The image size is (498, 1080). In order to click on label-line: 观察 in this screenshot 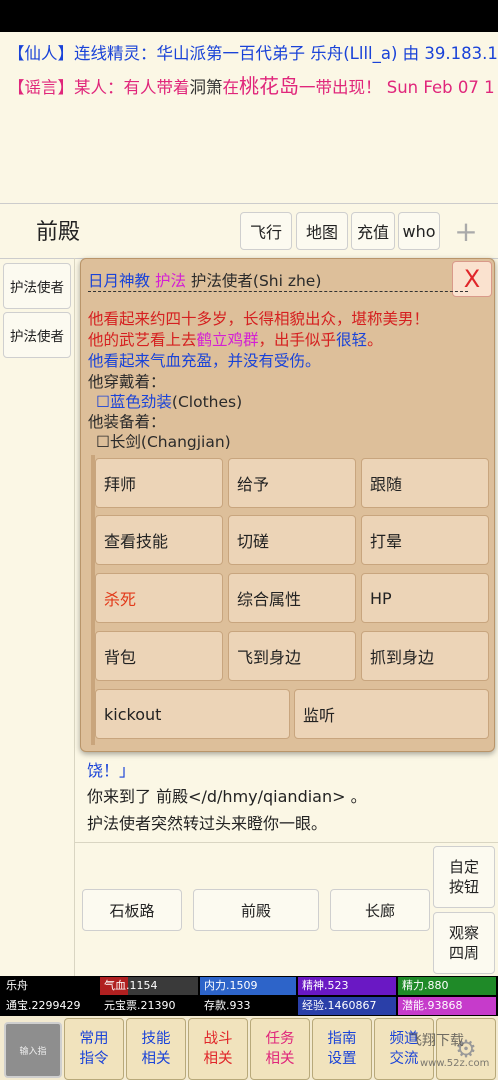, I will do `click(463, 933)`.